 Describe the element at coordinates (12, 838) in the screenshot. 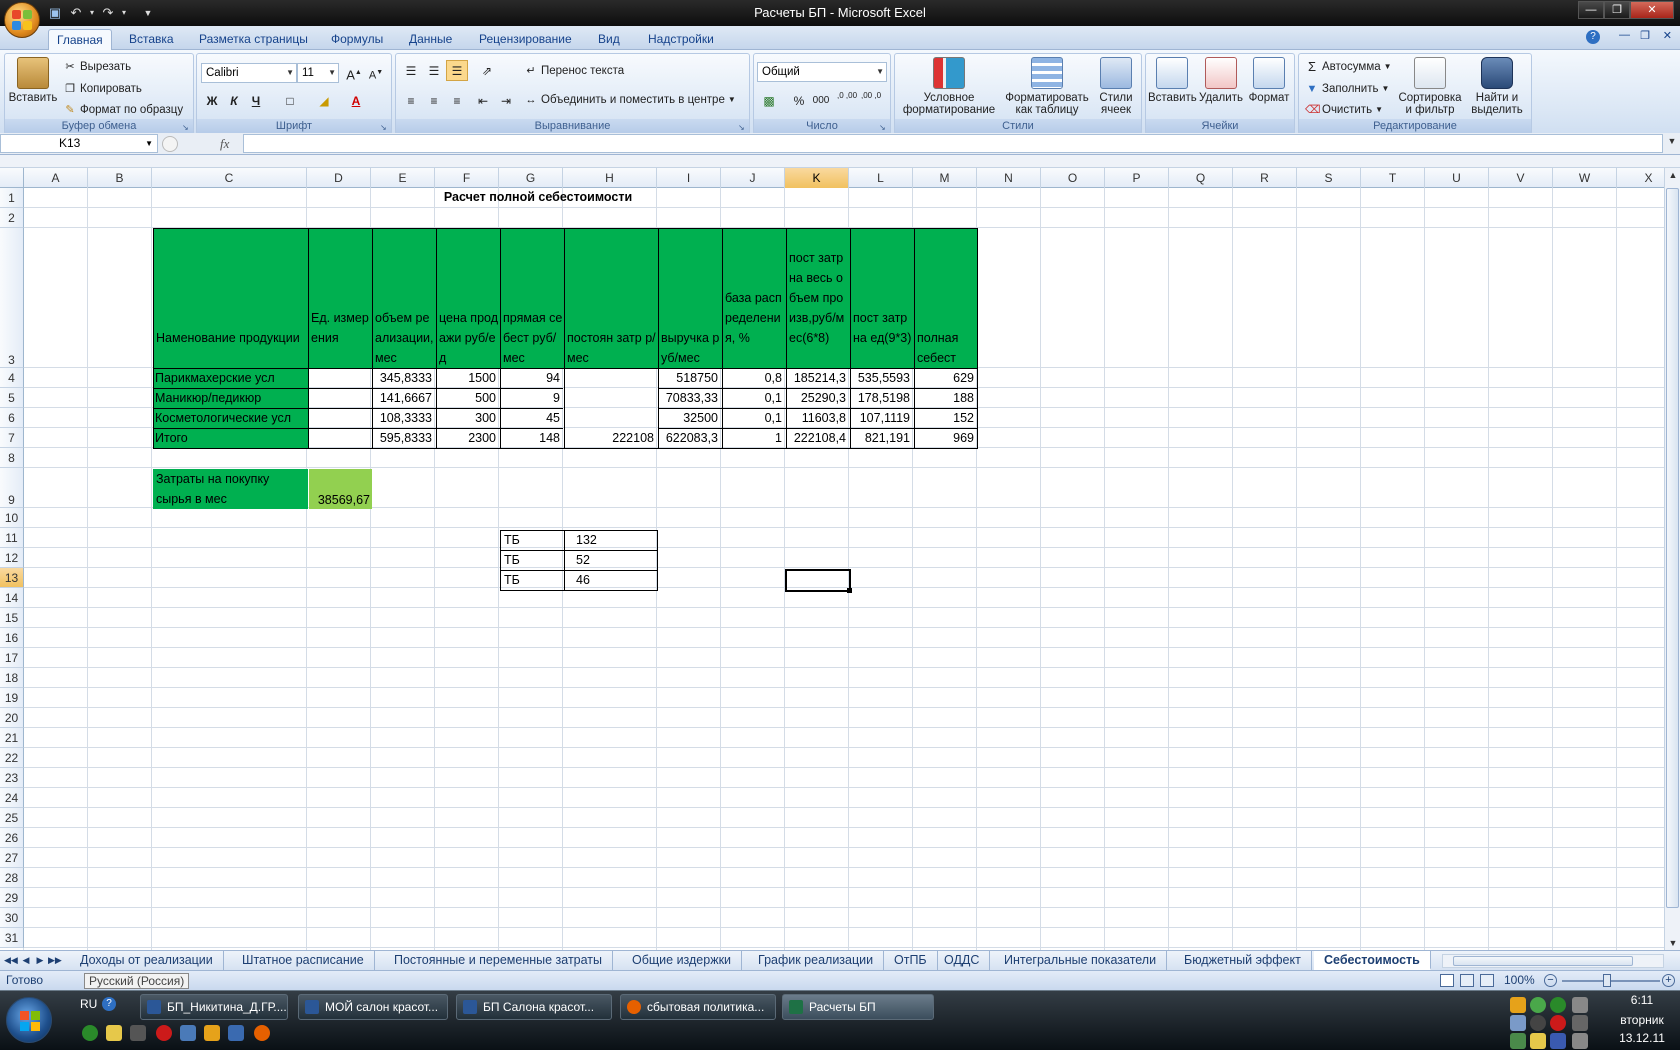

I see `row-header-26: 26` at that location.